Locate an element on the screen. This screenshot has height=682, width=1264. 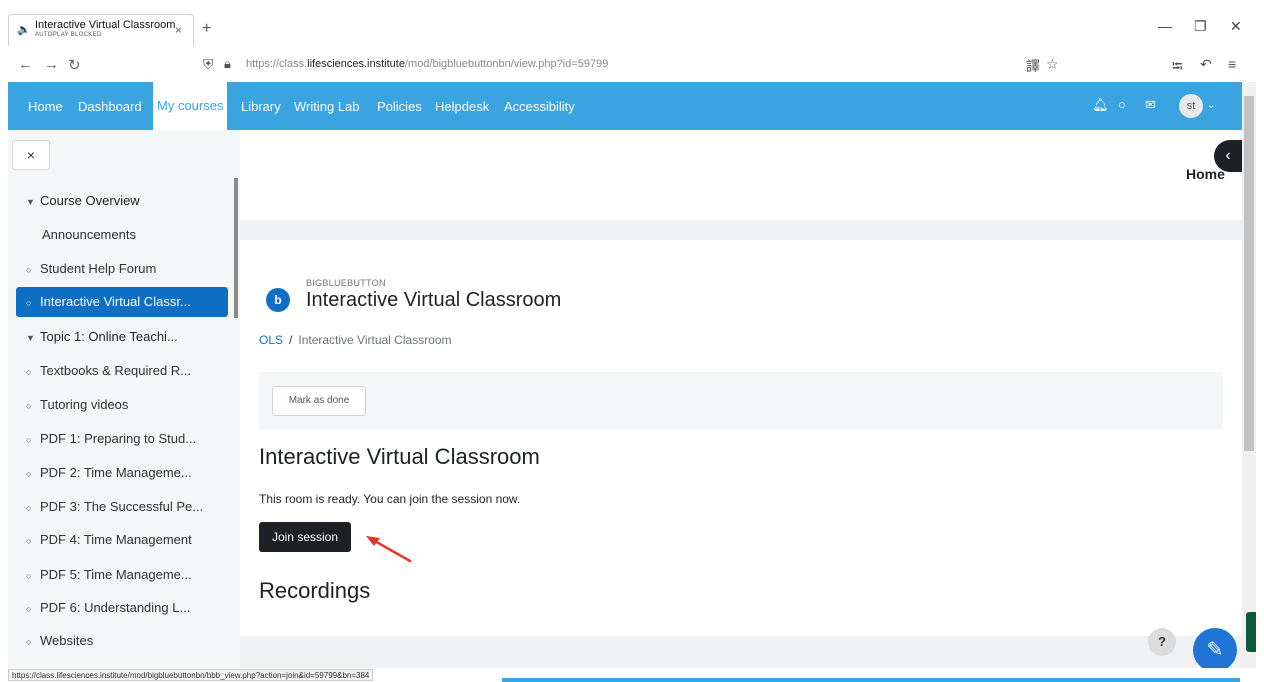
menu-icon: ≡ is located at coordinates (1232, 64).